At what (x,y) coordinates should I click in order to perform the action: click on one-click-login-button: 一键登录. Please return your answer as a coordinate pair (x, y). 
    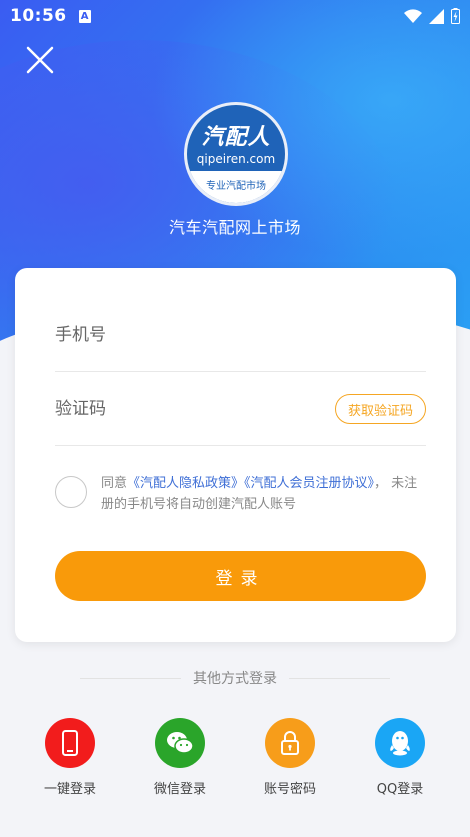
    Looking at the image, I should click on (70, 757).